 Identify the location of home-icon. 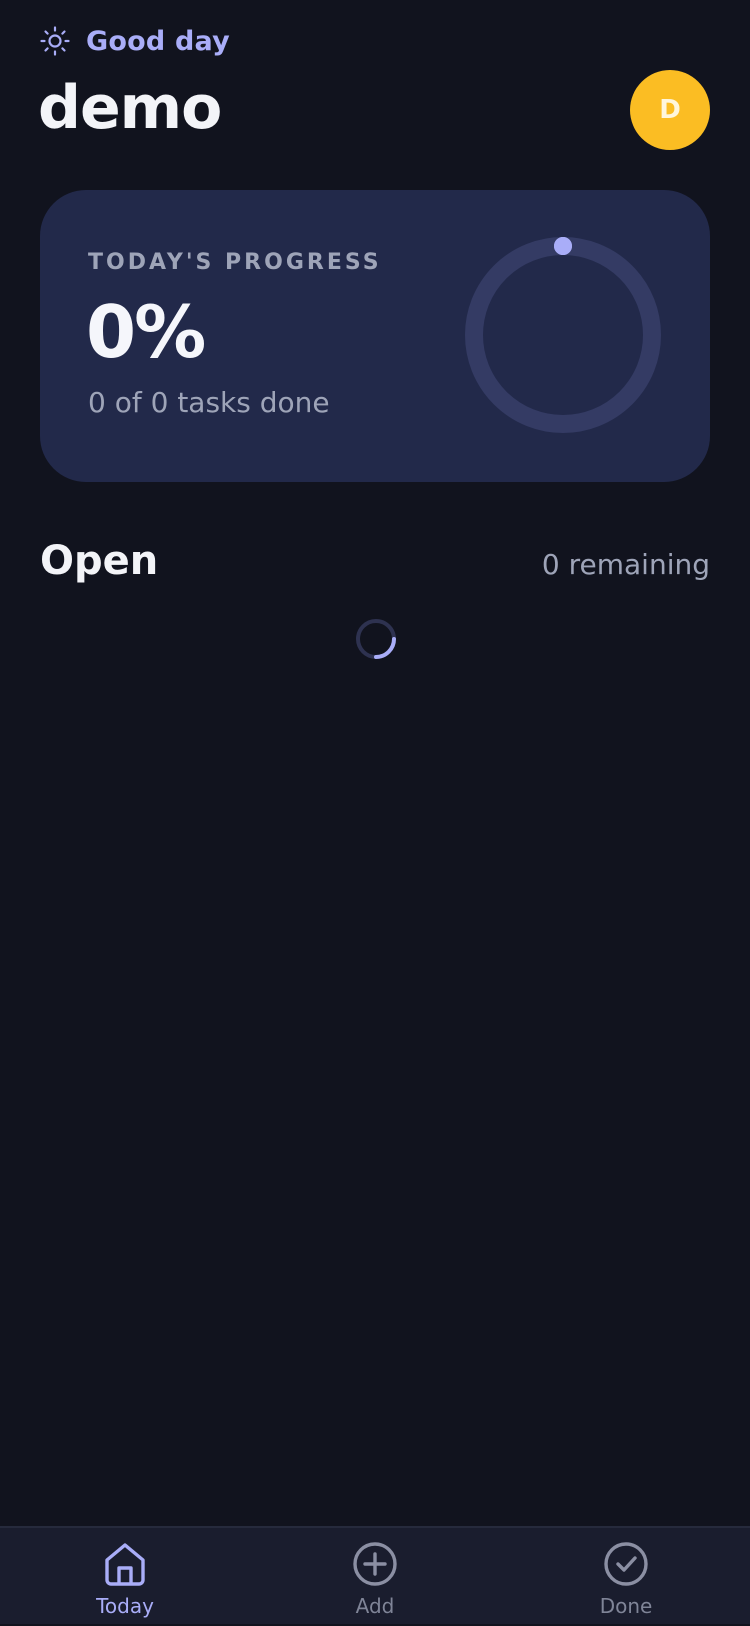
(125, 1564).